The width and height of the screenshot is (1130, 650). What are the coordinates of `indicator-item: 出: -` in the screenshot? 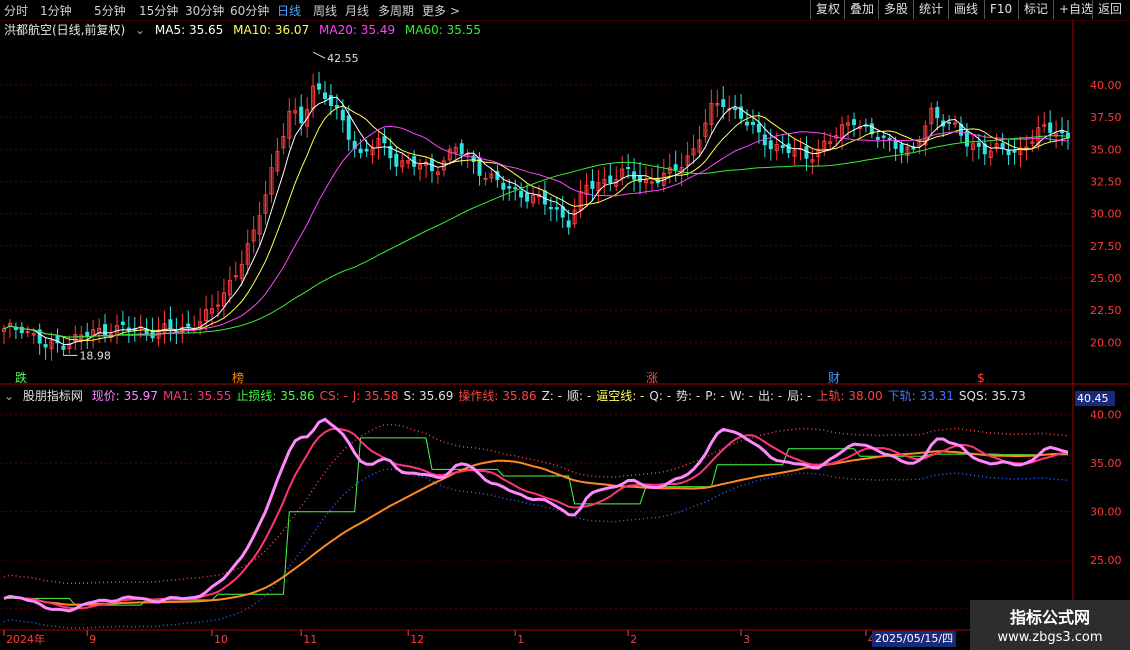 It's located at (770, 396).